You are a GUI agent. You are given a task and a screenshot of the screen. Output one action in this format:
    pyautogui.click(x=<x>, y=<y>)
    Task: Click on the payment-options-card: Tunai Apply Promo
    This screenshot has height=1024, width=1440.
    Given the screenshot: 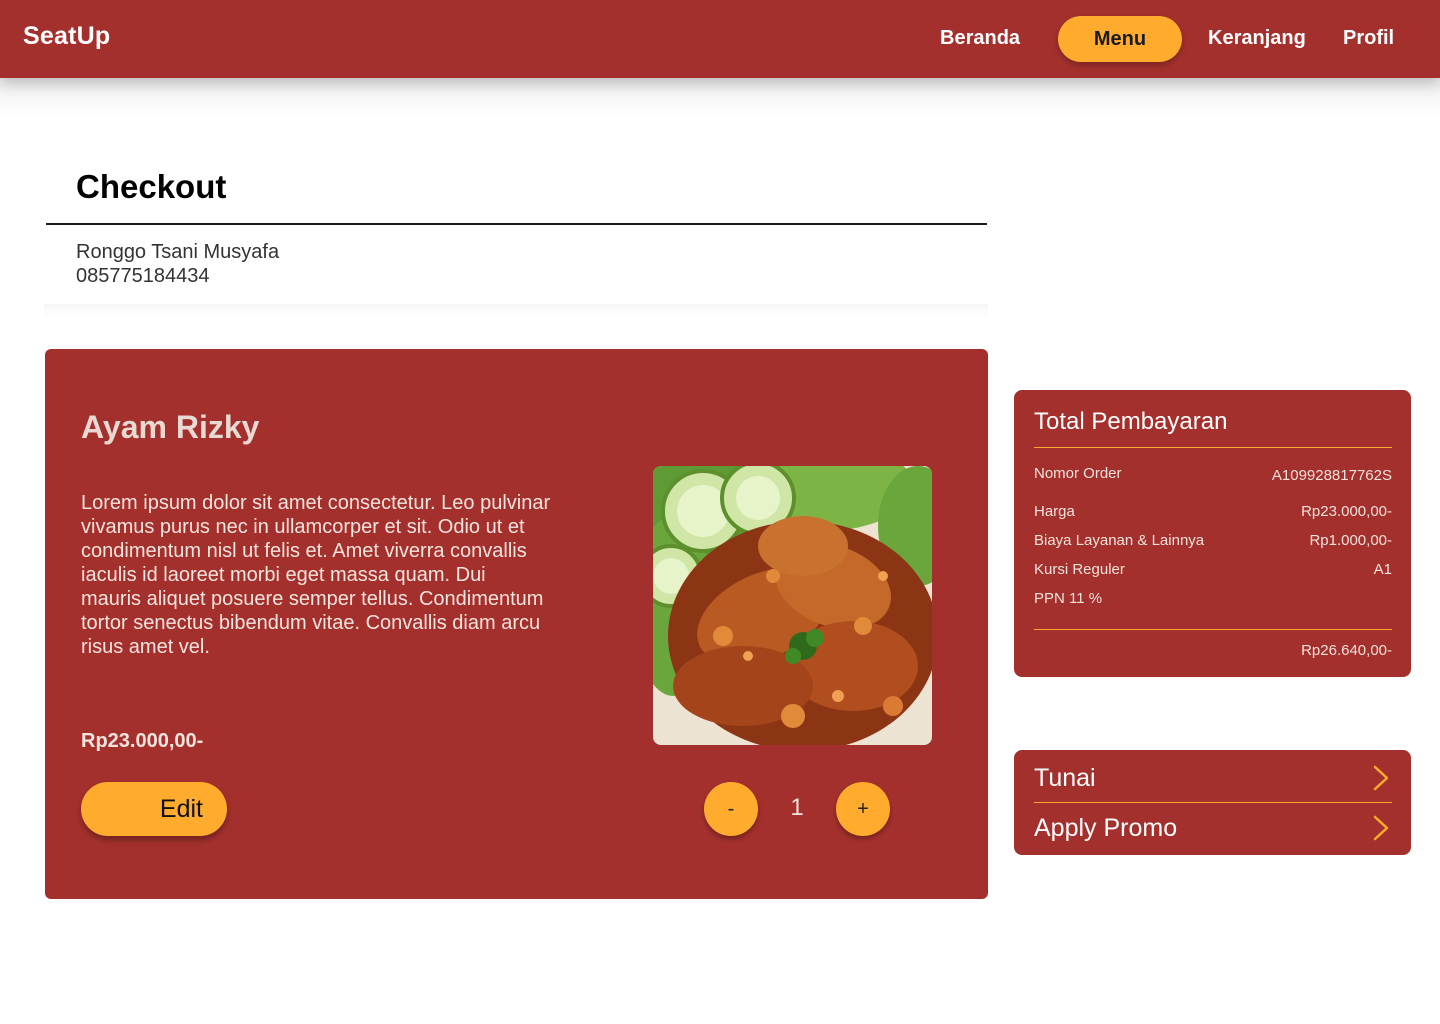 What is the action you would take?
    pyautogui.click(x=1212, y=802)
    